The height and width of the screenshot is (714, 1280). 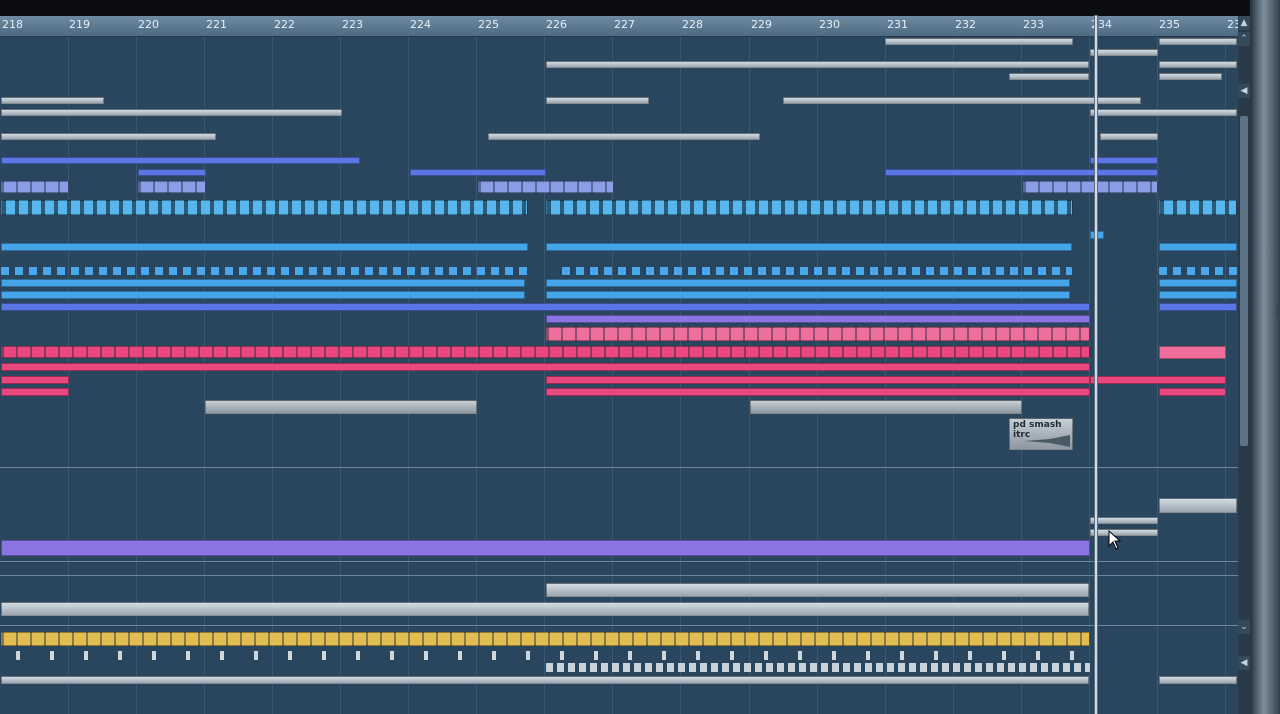 What do you see at coordinates (1244, 91) in the screenshot?
I see `zoom-left-button: ◀` at bounding box center [1244, 91].